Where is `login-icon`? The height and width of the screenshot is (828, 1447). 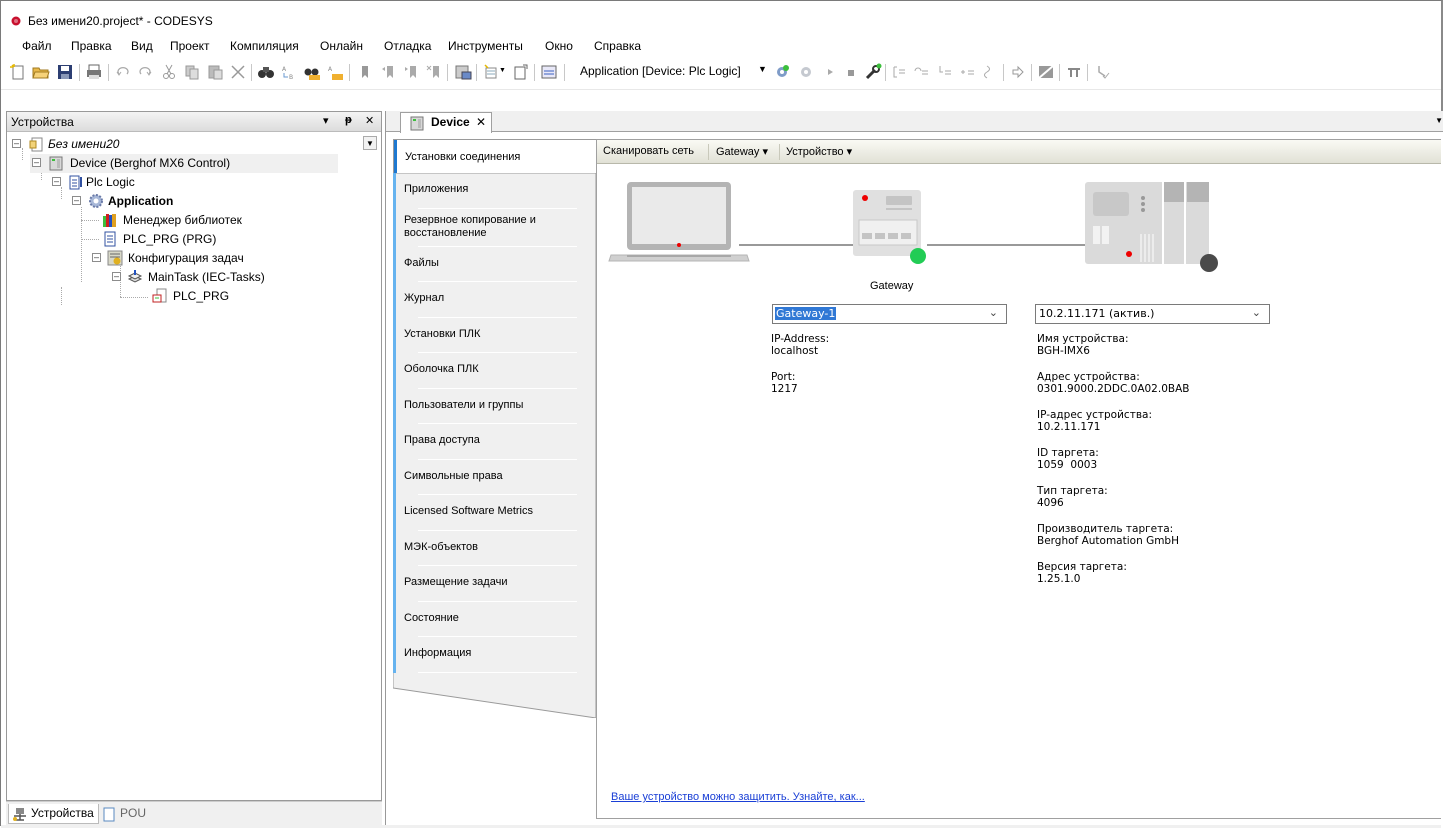
login-icon is located at coordinates (782, 72).